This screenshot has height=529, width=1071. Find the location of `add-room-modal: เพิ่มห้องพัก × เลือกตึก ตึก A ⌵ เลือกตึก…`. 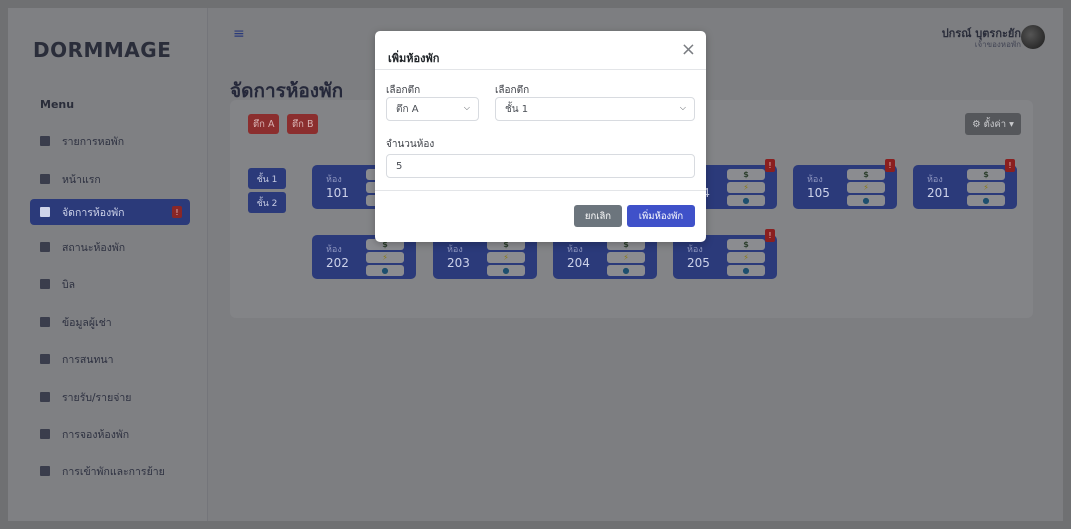

add-room-modal: เพิ่มห้องพัก × เลือกตึก ตึก A ⌵ เลือกตึก… is located at coordinates (540, 136).